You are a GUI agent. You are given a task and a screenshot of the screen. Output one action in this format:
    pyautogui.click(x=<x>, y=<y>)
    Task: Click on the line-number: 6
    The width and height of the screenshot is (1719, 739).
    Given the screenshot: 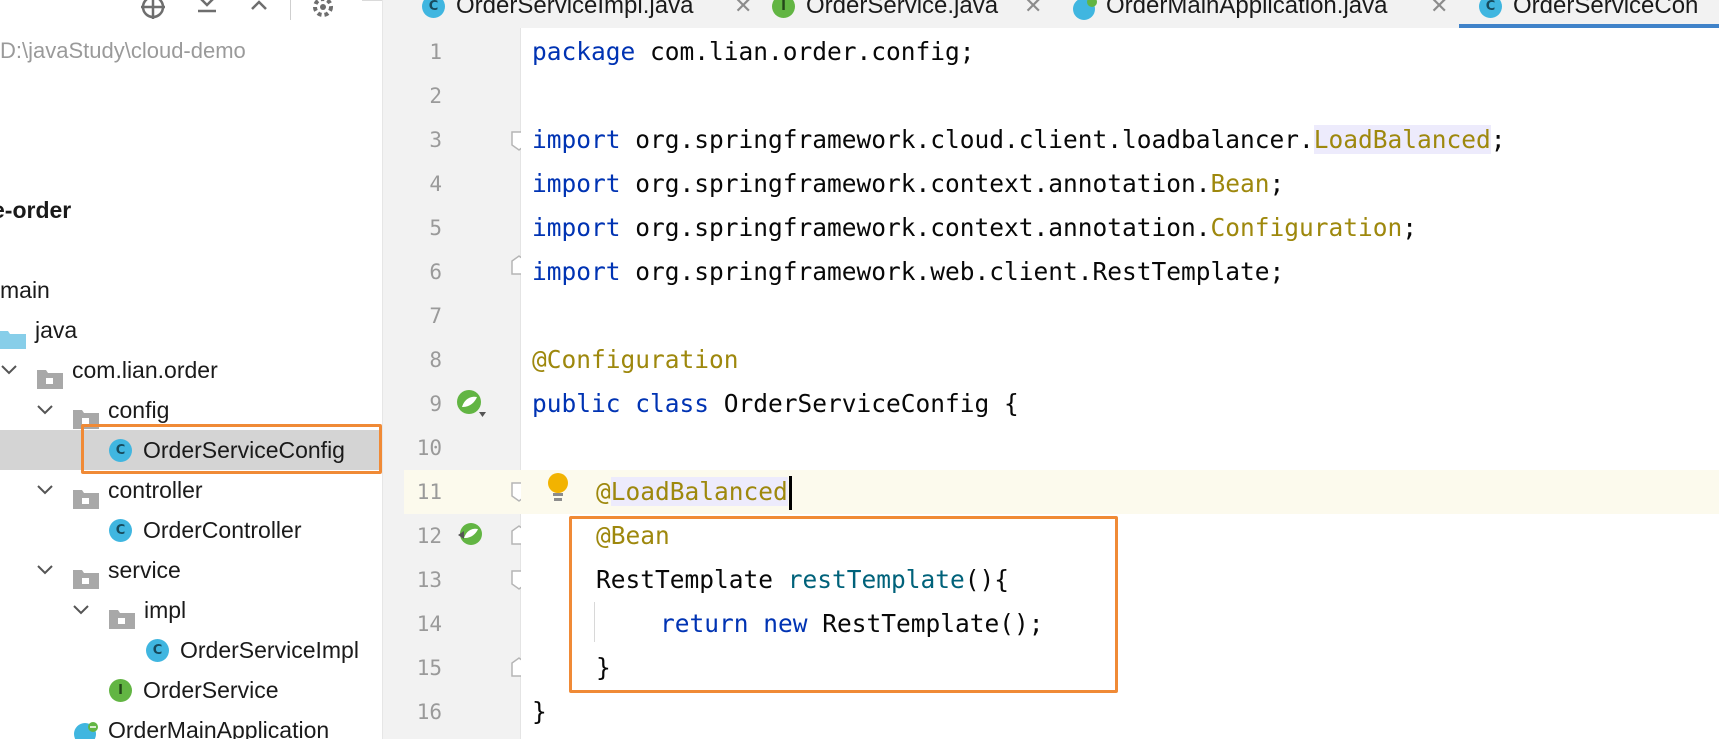 What is the action you would take?
    pyautogui.click(x=435, y=272)
    